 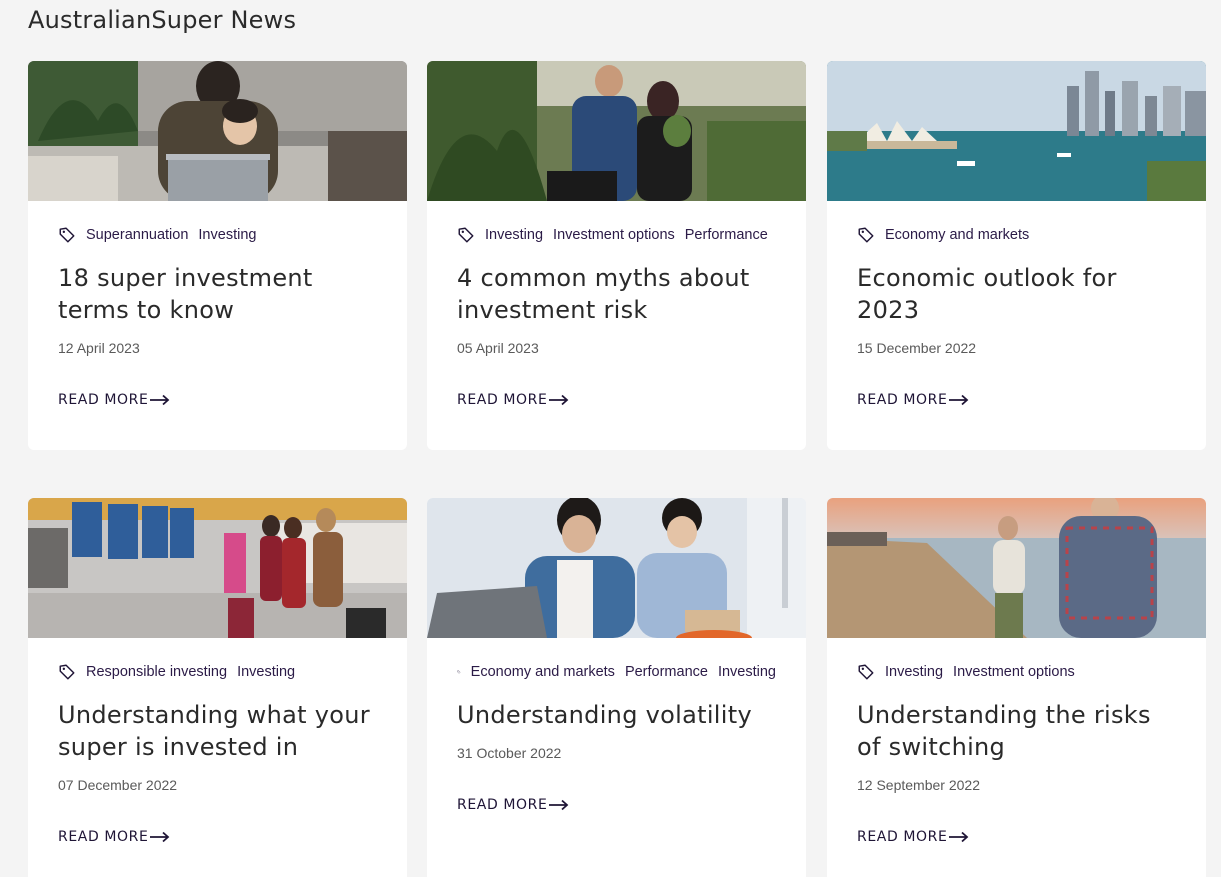 I want to click on card-title: 4 common myths about investment risk, so click(x=616, y=294).